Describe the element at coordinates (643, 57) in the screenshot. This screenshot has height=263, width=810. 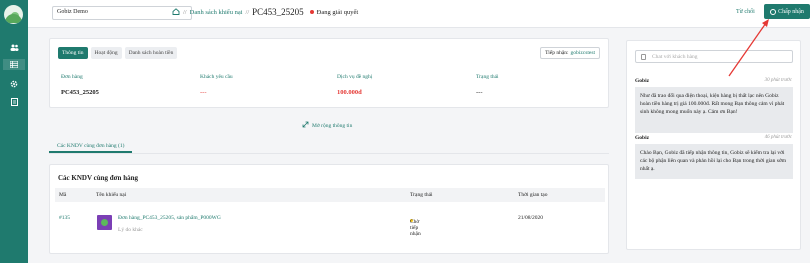
I see `chat-icon` at that location.